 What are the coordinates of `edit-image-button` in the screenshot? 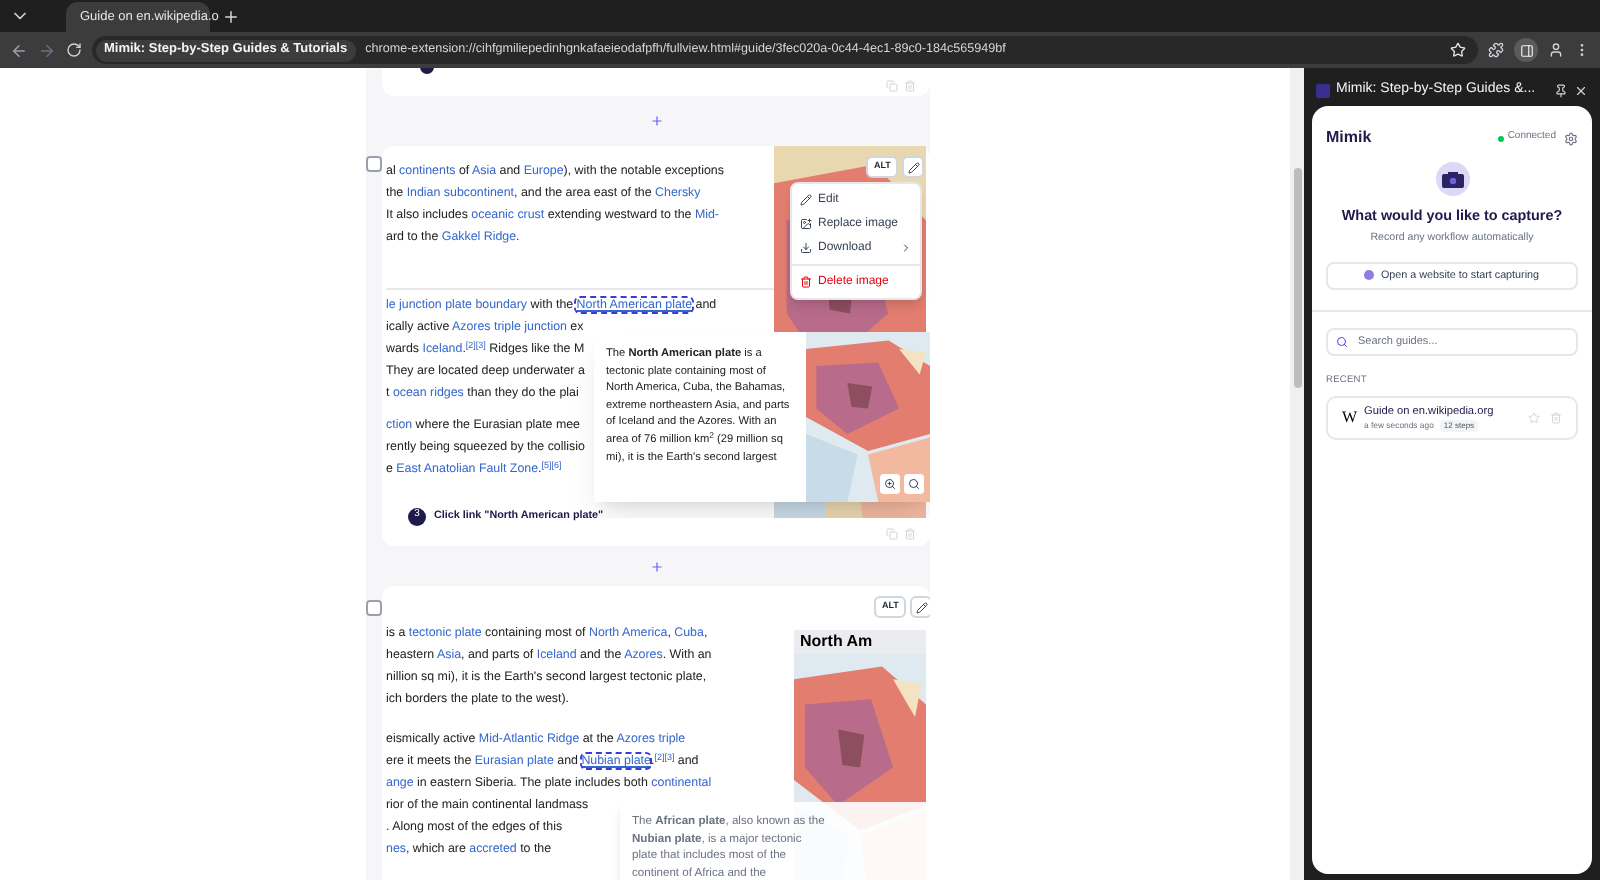 It's located at (920, 607).